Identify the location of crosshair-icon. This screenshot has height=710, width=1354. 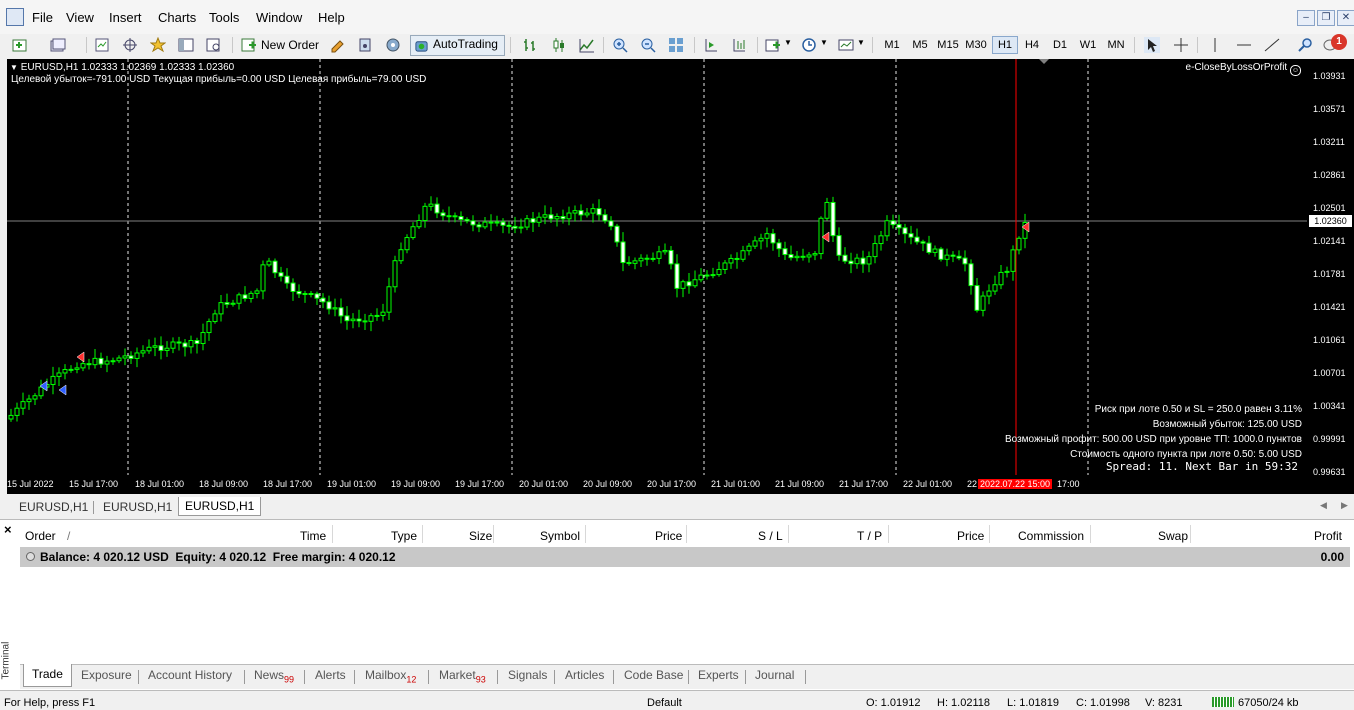
(1181, 45).